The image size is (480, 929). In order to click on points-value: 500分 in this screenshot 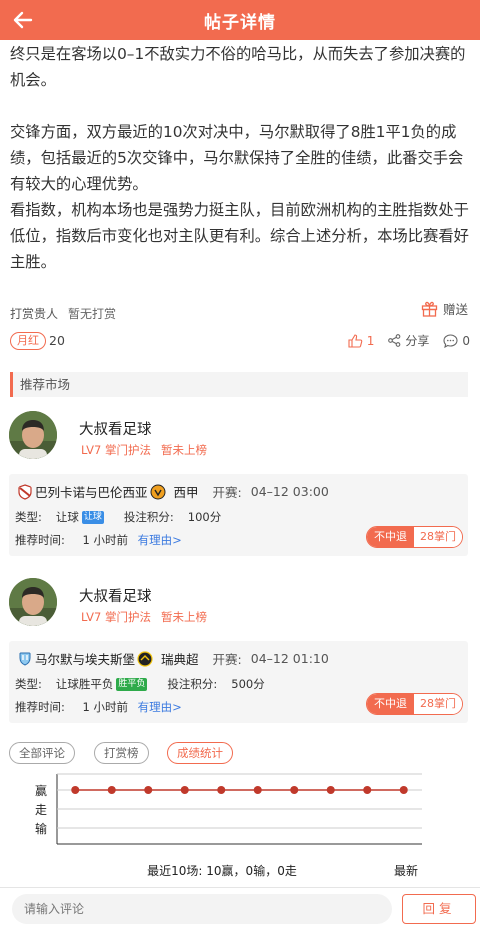, I will do `click(248, 684)`.